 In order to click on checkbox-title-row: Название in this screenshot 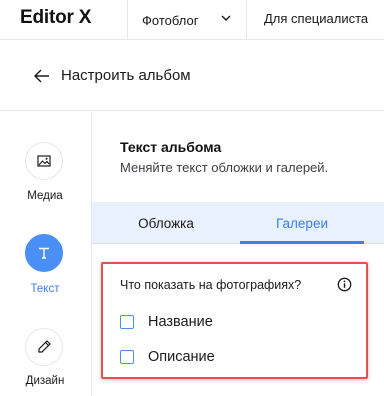, I will do `click(166, 322)`.